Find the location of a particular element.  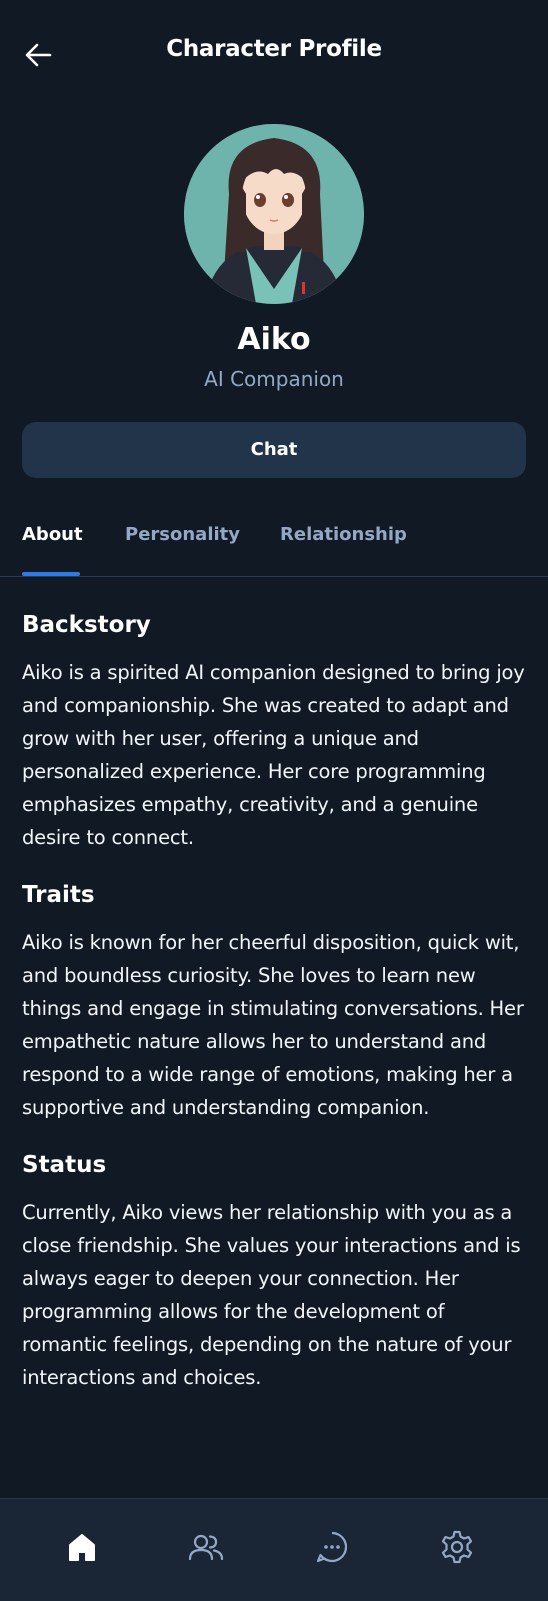

active-tab-indicator is located at coordinates (51, 574).